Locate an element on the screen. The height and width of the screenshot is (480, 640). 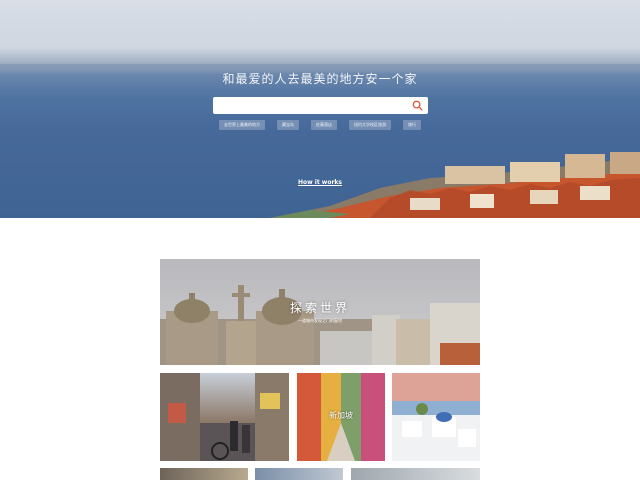
search-icon is located at coordinates (417, 105).